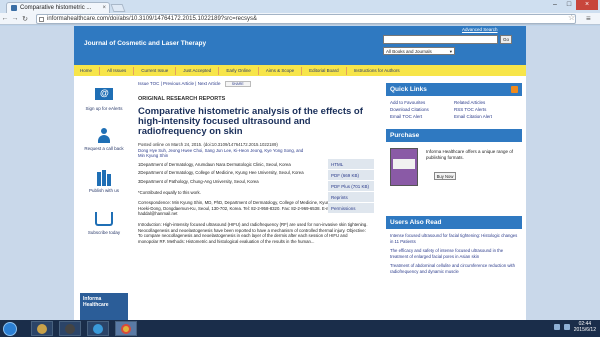  Describe the element at coordinates (104, 139) in the screenshot. I see `callback-link: Request a call back` at that location.